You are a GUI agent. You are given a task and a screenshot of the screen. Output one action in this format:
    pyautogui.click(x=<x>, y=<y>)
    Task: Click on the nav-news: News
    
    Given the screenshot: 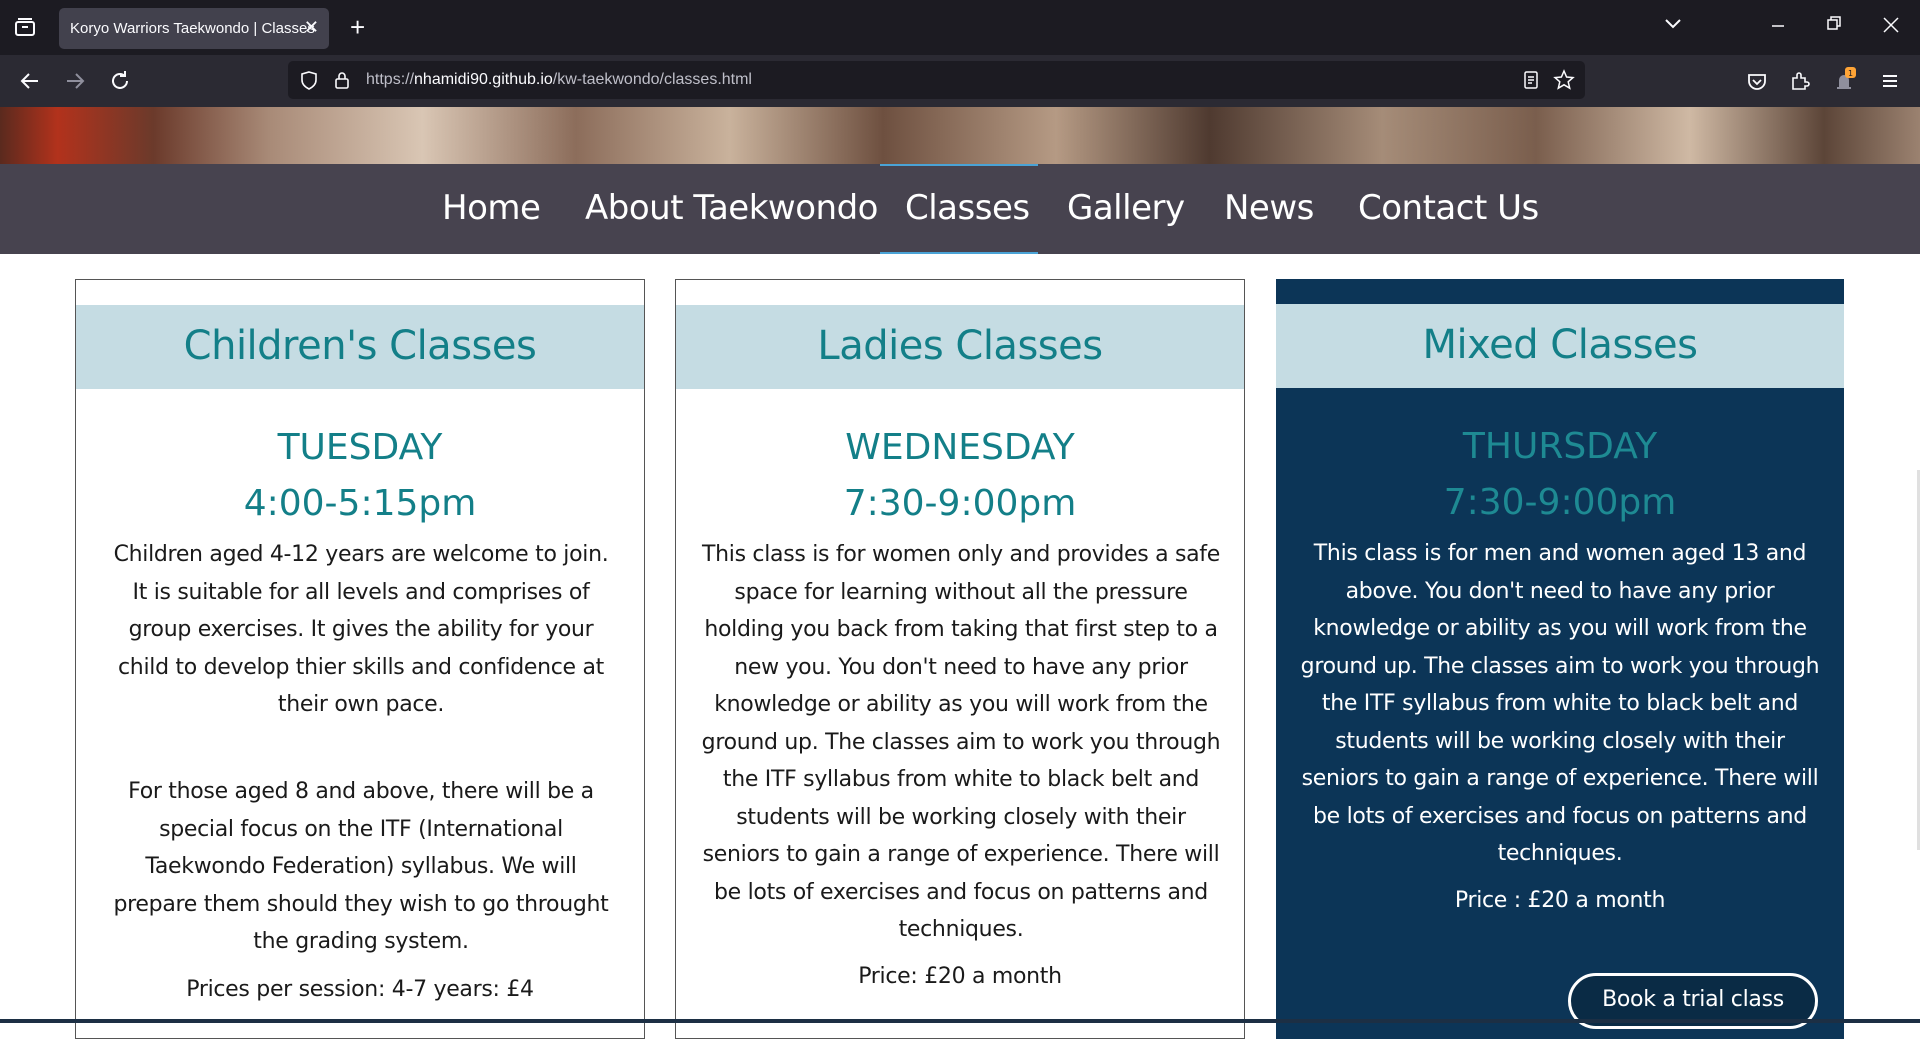 What is the action you would take?
    pyautogui.click(x=1269, y=208)
    